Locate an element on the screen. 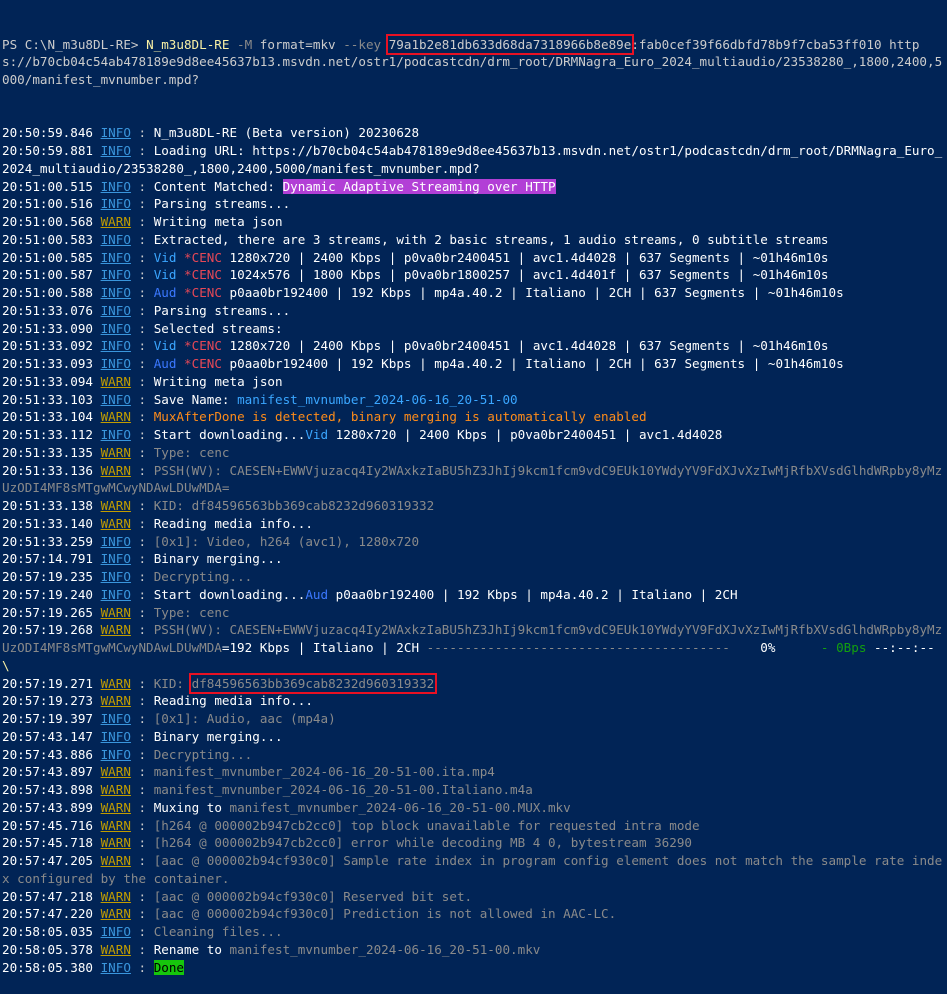 The height and width of the screenshot is (994, 947). log-timestamp: 20:51:00.516 is located at coordinates (47, 204).